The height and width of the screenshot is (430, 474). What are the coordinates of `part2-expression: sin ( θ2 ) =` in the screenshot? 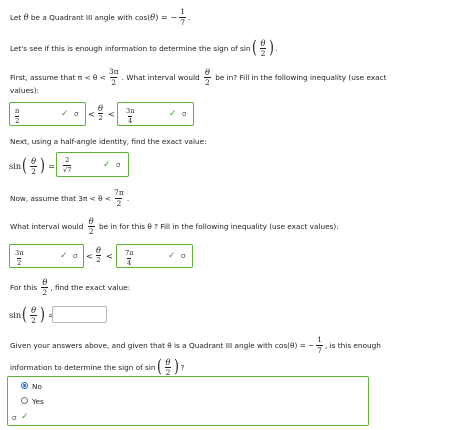 It's located at (32, 165).